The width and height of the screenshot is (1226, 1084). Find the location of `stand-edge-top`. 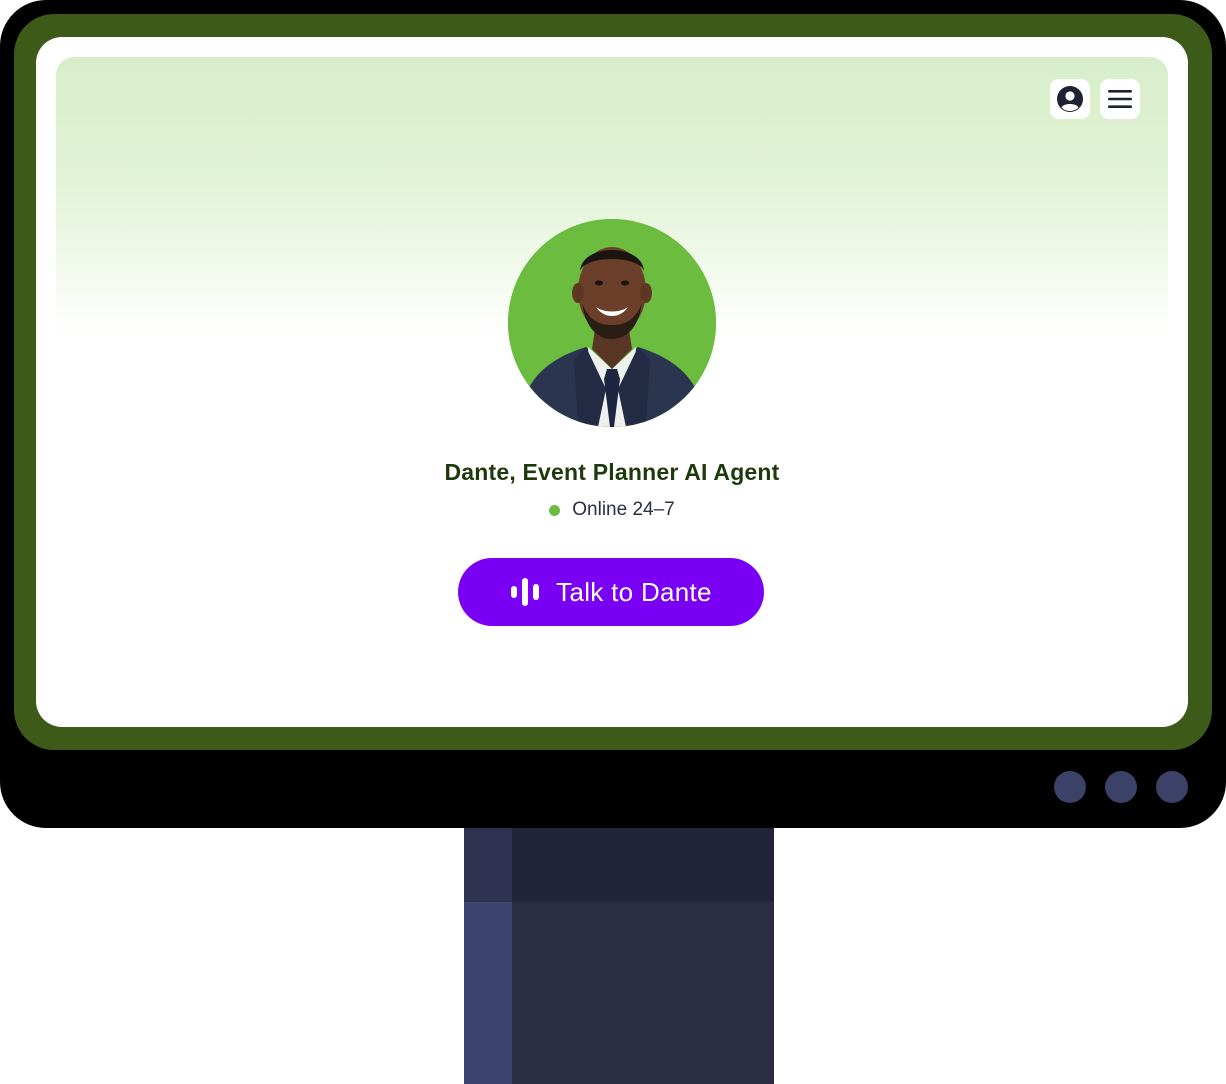

stand-edge-top is located at coordinates (488, 864).